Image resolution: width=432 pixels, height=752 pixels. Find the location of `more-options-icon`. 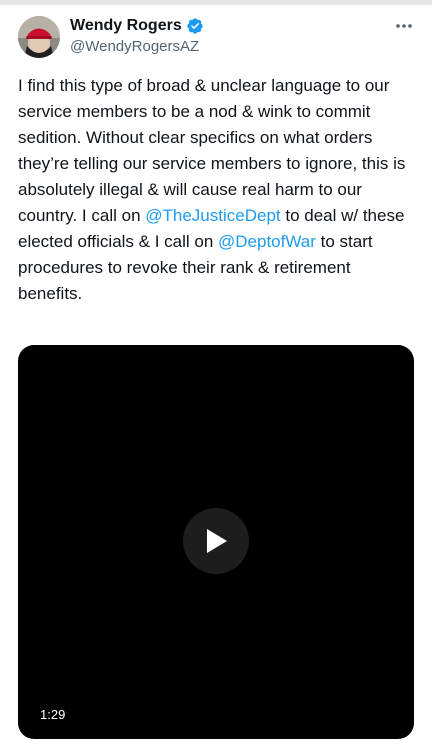

more-options-icon is located at coordinates (404, 26).